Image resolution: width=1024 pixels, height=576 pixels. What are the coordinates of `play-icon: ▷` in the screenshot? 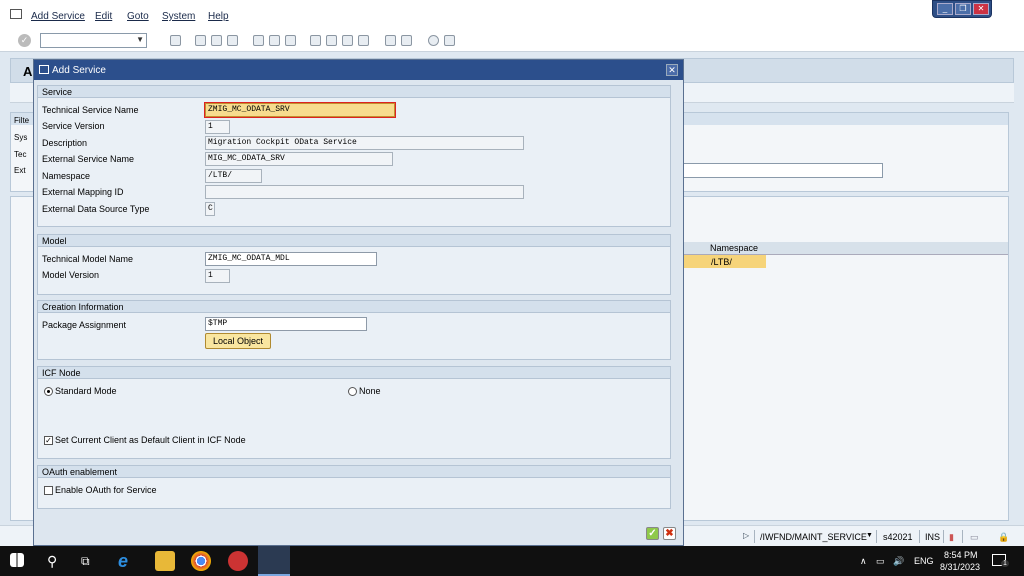 It's located at (746, 535).